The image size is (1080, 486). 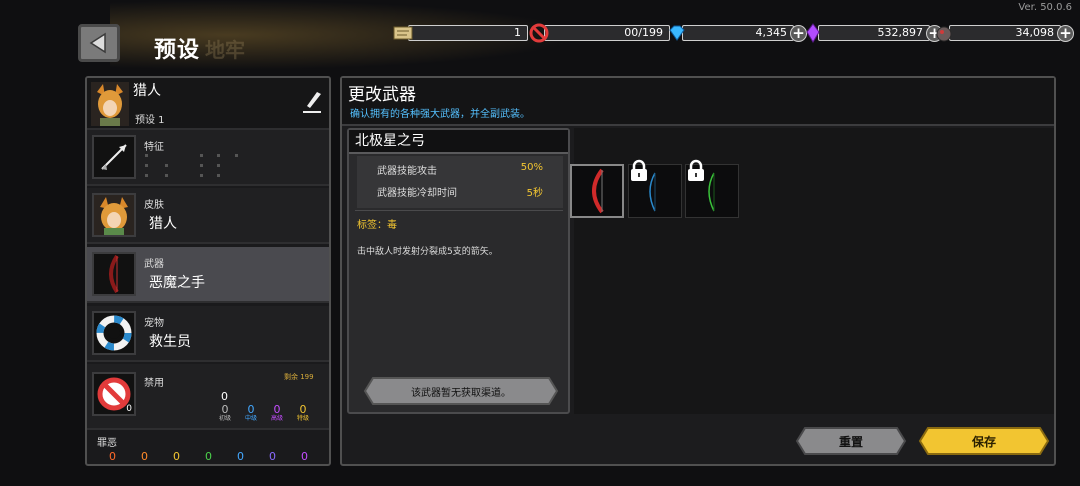 I want to click on weapon-slot-red-bow, so click(x=597, y=191).